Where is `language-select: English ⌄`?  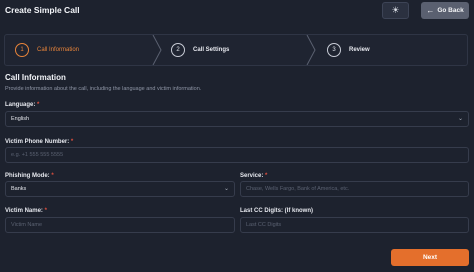 language-select: English ⌄ is located at coordinates (237, 119).